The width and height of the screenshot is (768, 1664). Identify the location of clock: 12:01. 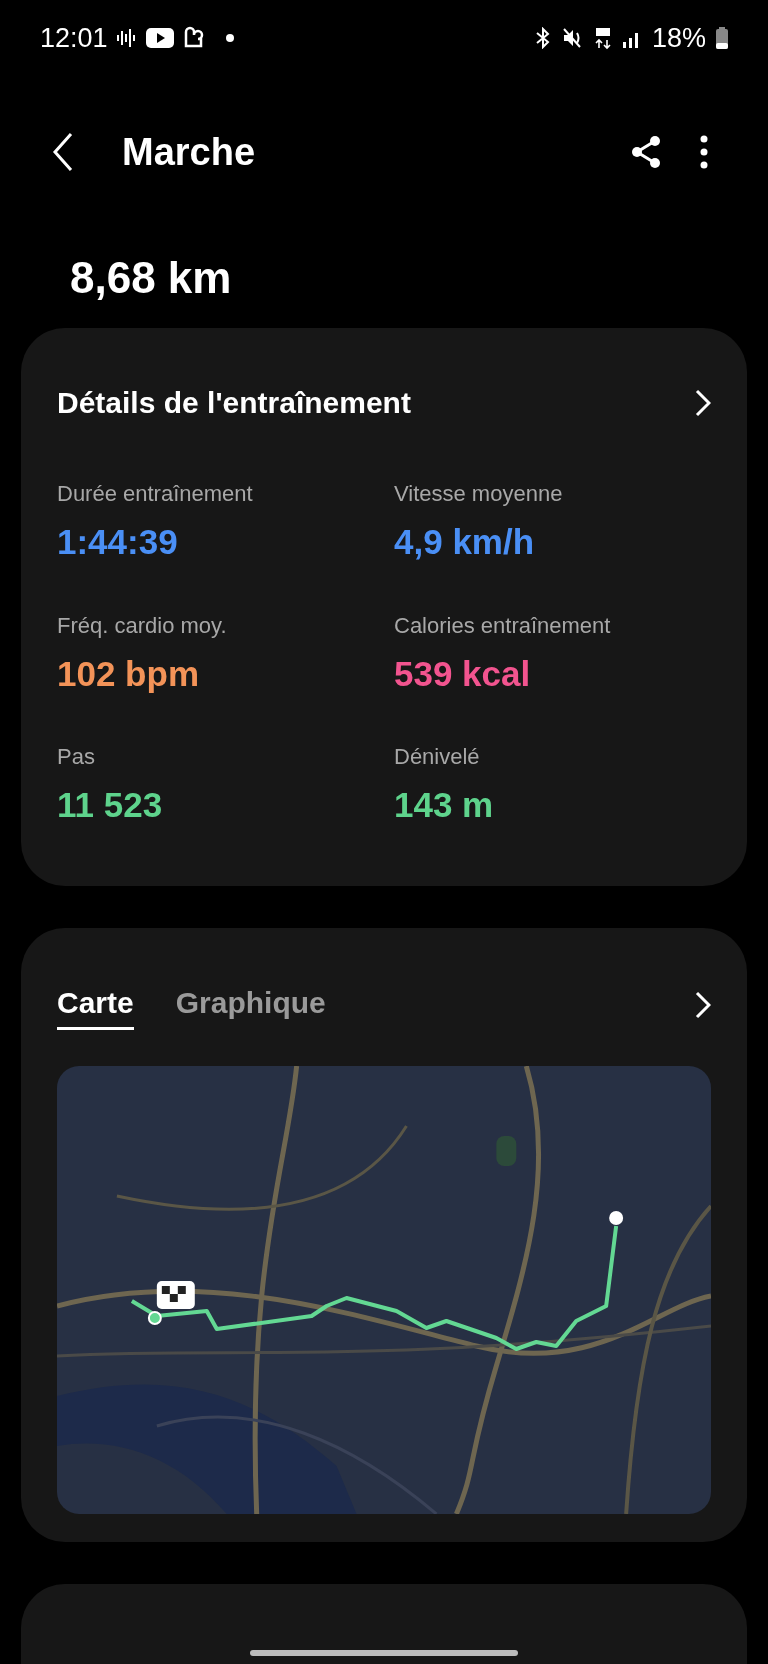
(74, 38).